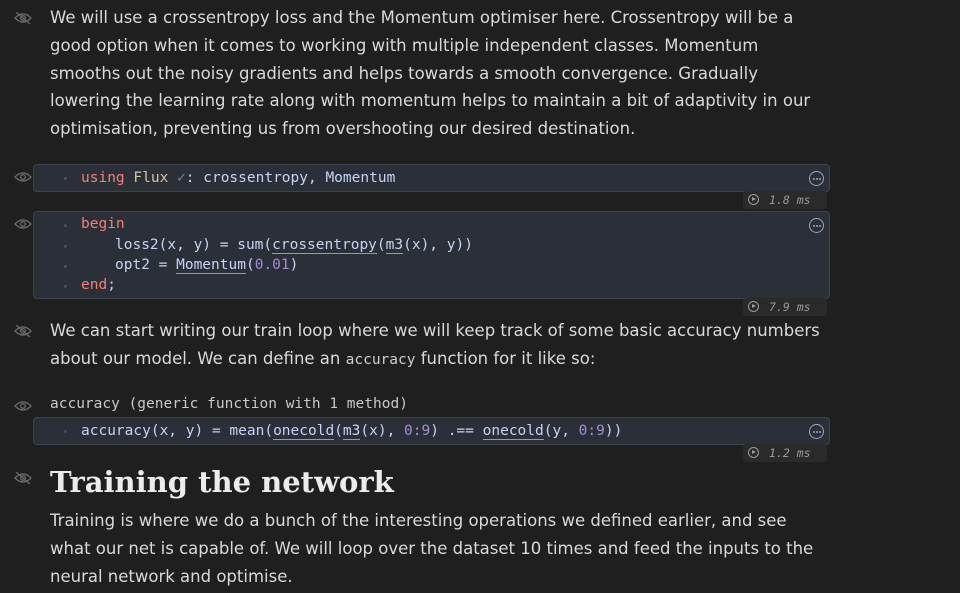  Describe the element at coordinates (151, 178) in the screenshot. I see `module-flux: Flux` at that location.